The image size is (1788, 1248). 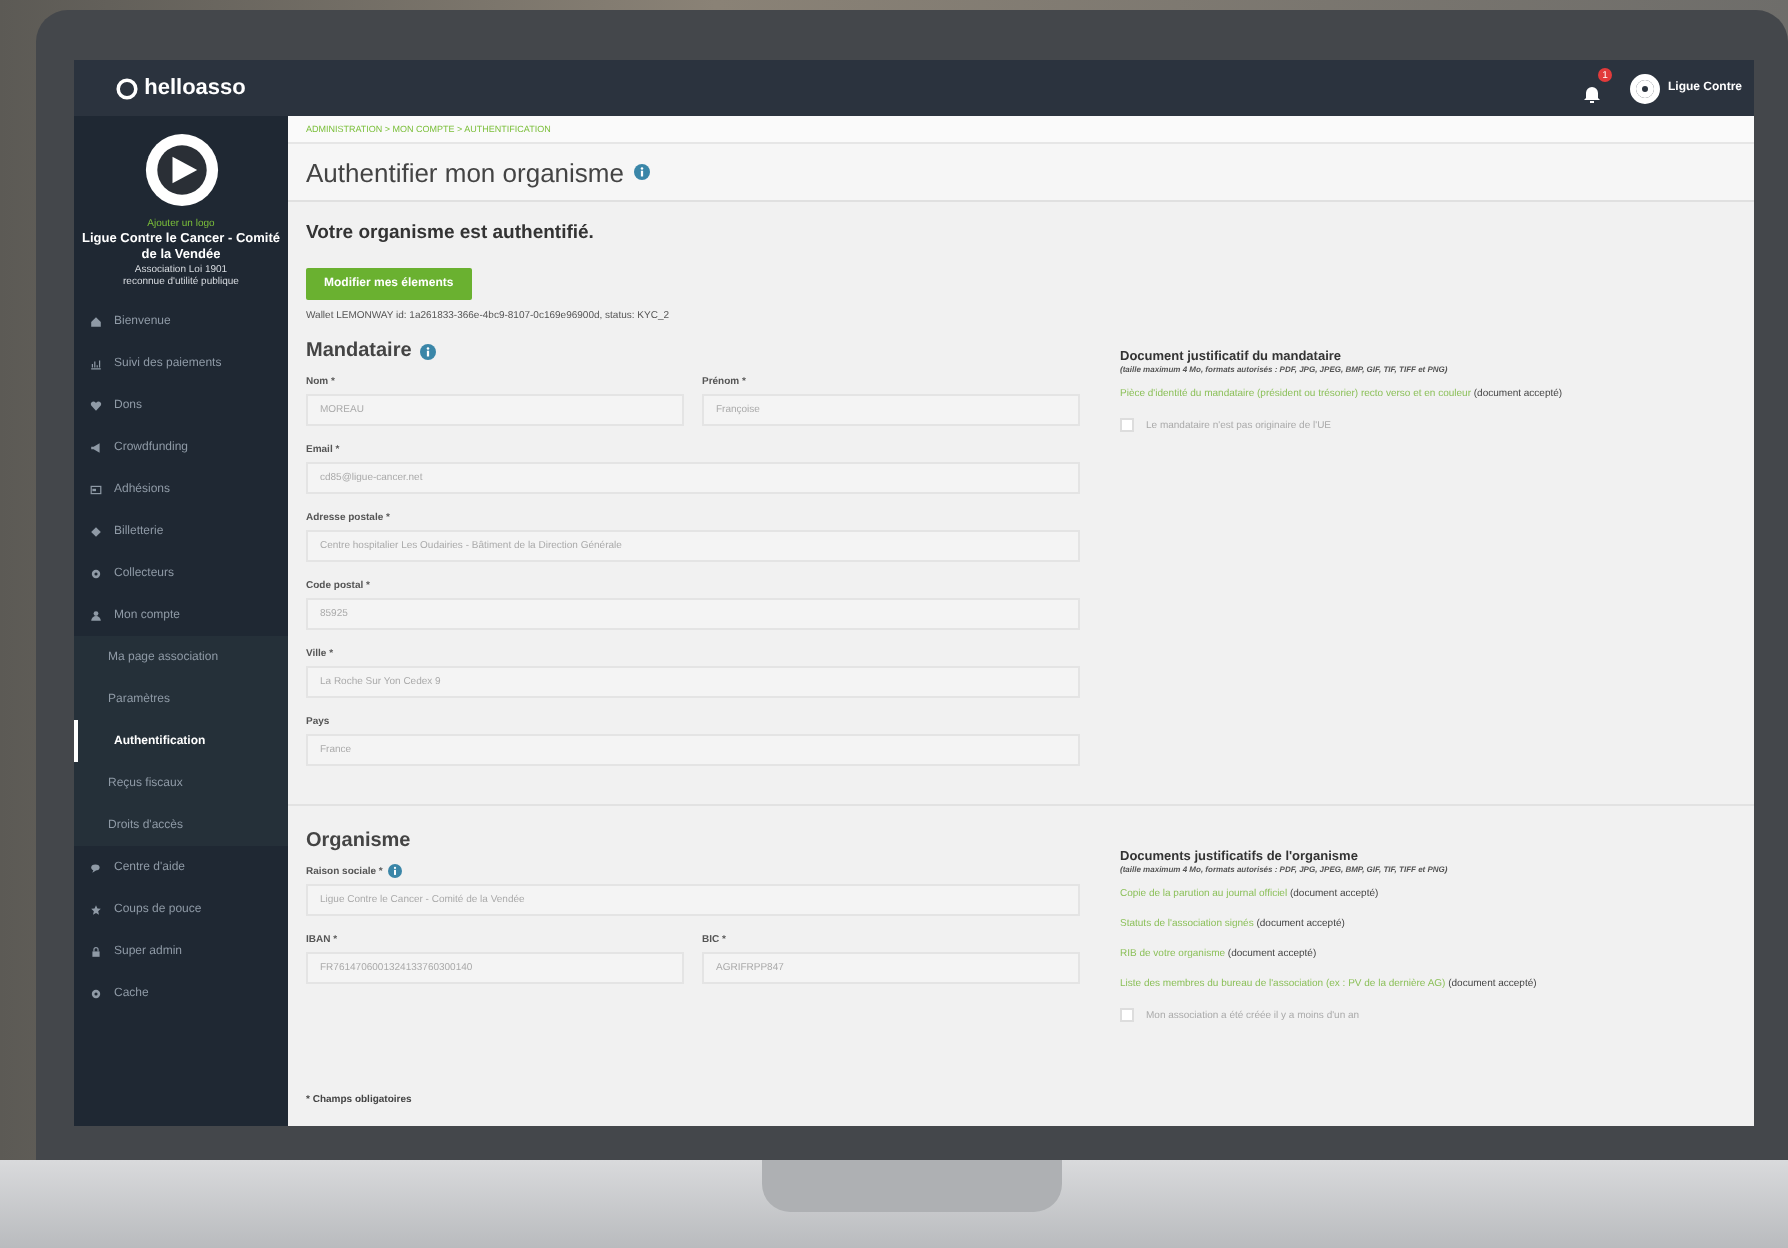 What do you see at coordinates (96, 615) in the screenshot?
I see `user-icon` at bounding box center [96, 615].